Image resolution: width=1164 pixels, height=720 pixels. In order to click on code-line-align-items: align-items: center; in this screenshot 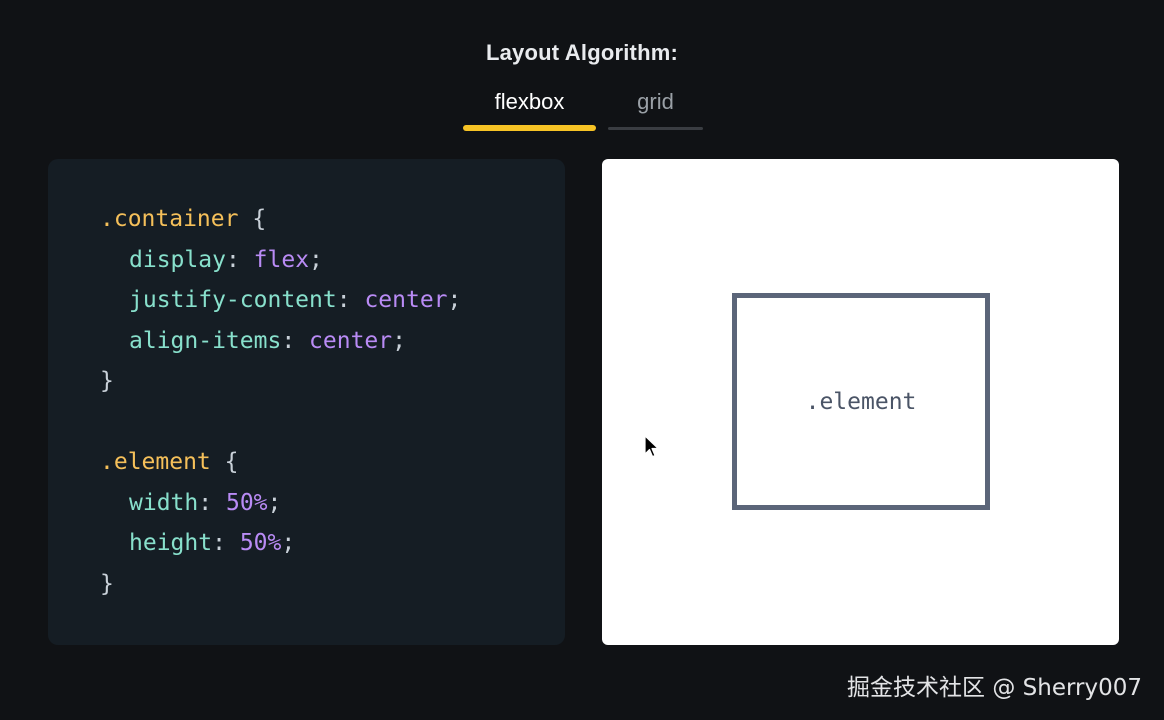, I will do `click(332, 341)`.